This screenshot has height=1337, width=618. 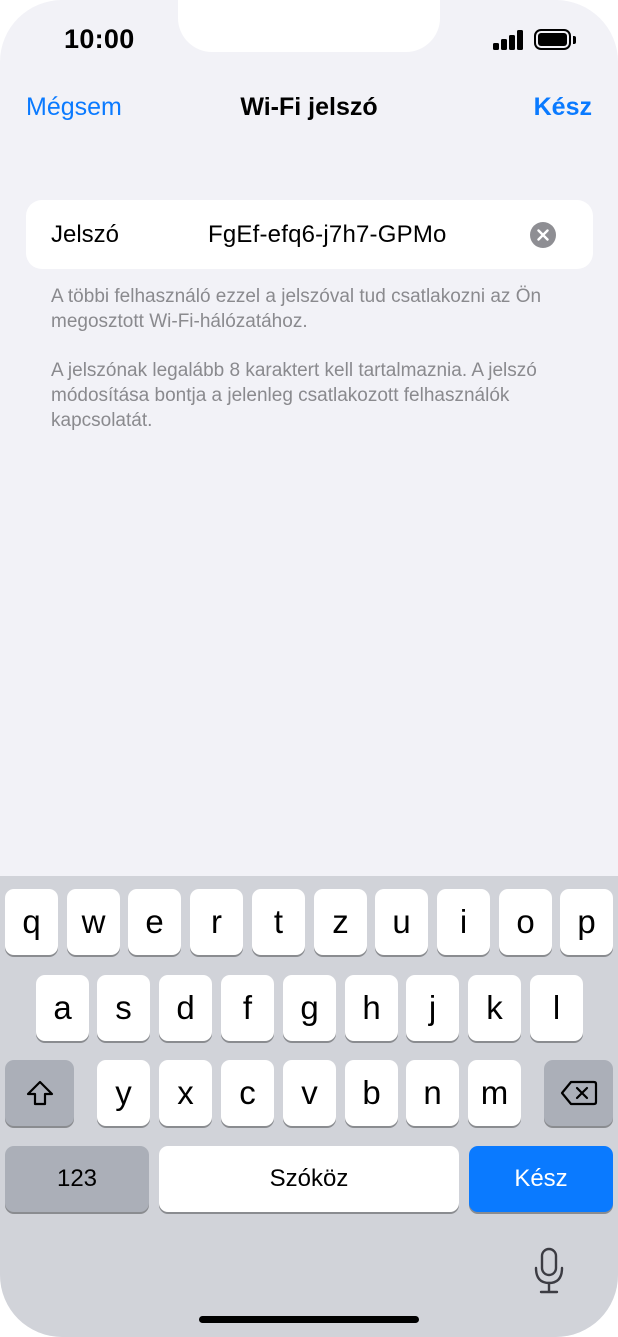 I want to click on return-key: Kész, so click(x=541, y=1179).